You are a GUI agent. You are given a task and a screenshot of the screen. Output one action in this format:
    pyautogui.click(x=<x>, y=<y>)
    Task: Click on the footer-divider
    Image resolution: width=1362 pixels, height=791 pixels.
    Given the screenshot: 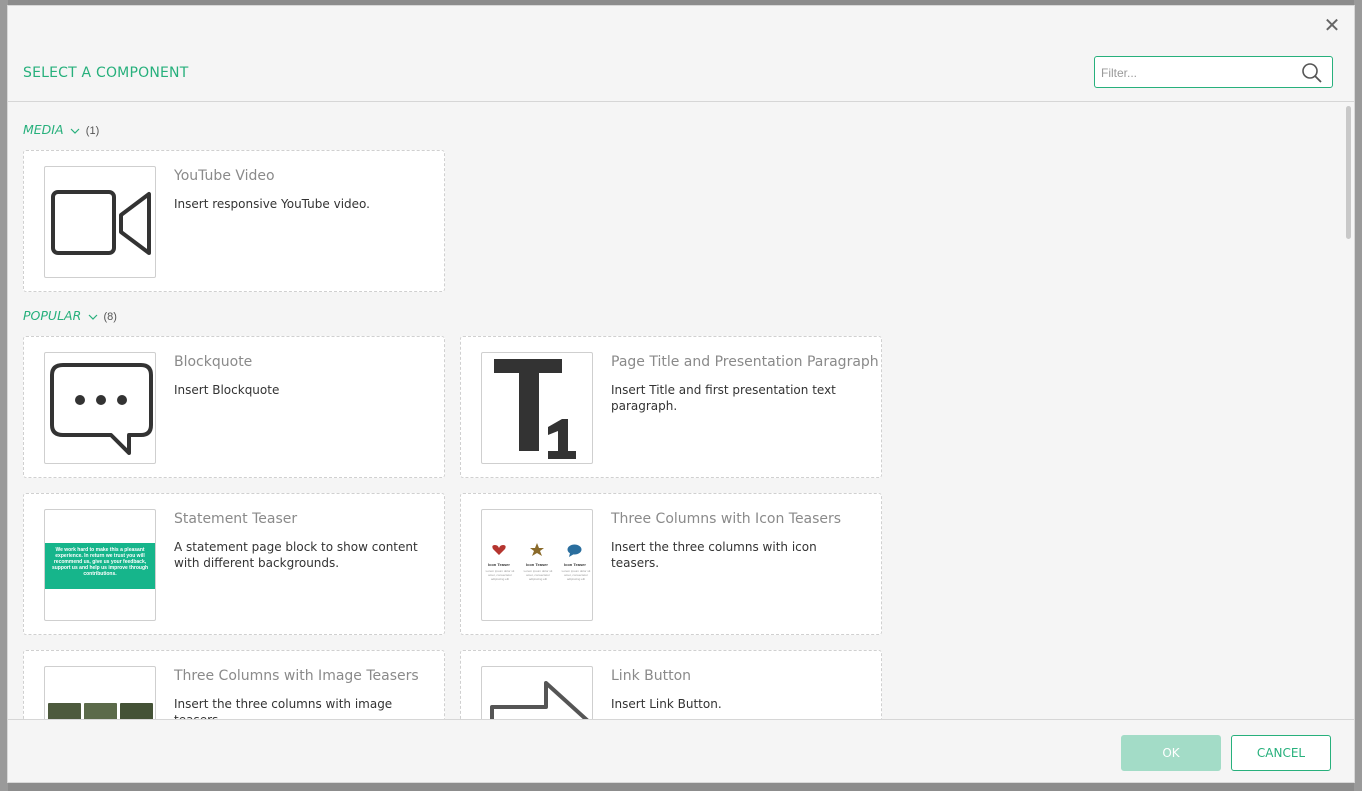 What is the action you would take?
    pyautogui.click(x=681, y=719)
    